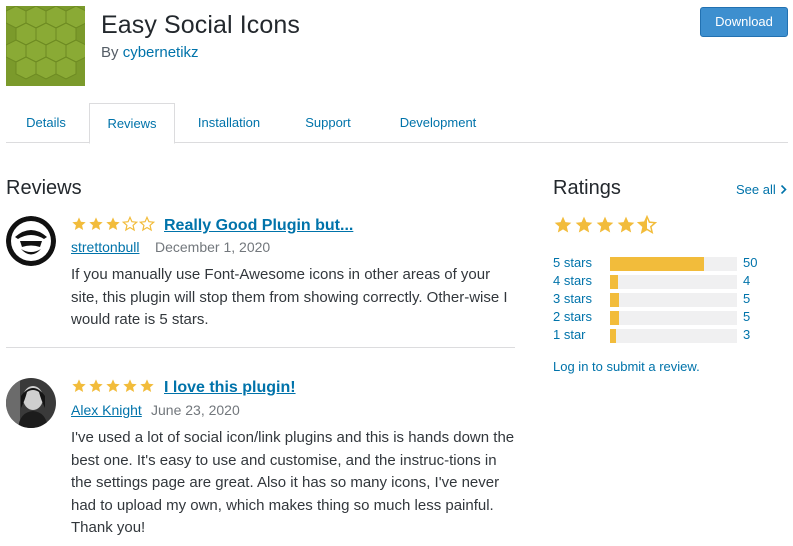 The width and height of the screenshot is (793, 546). What do you see at coordinates (572, 298) in the screenshot?
I see `rating-label: 3 stars` at bounding box center [572, 298].